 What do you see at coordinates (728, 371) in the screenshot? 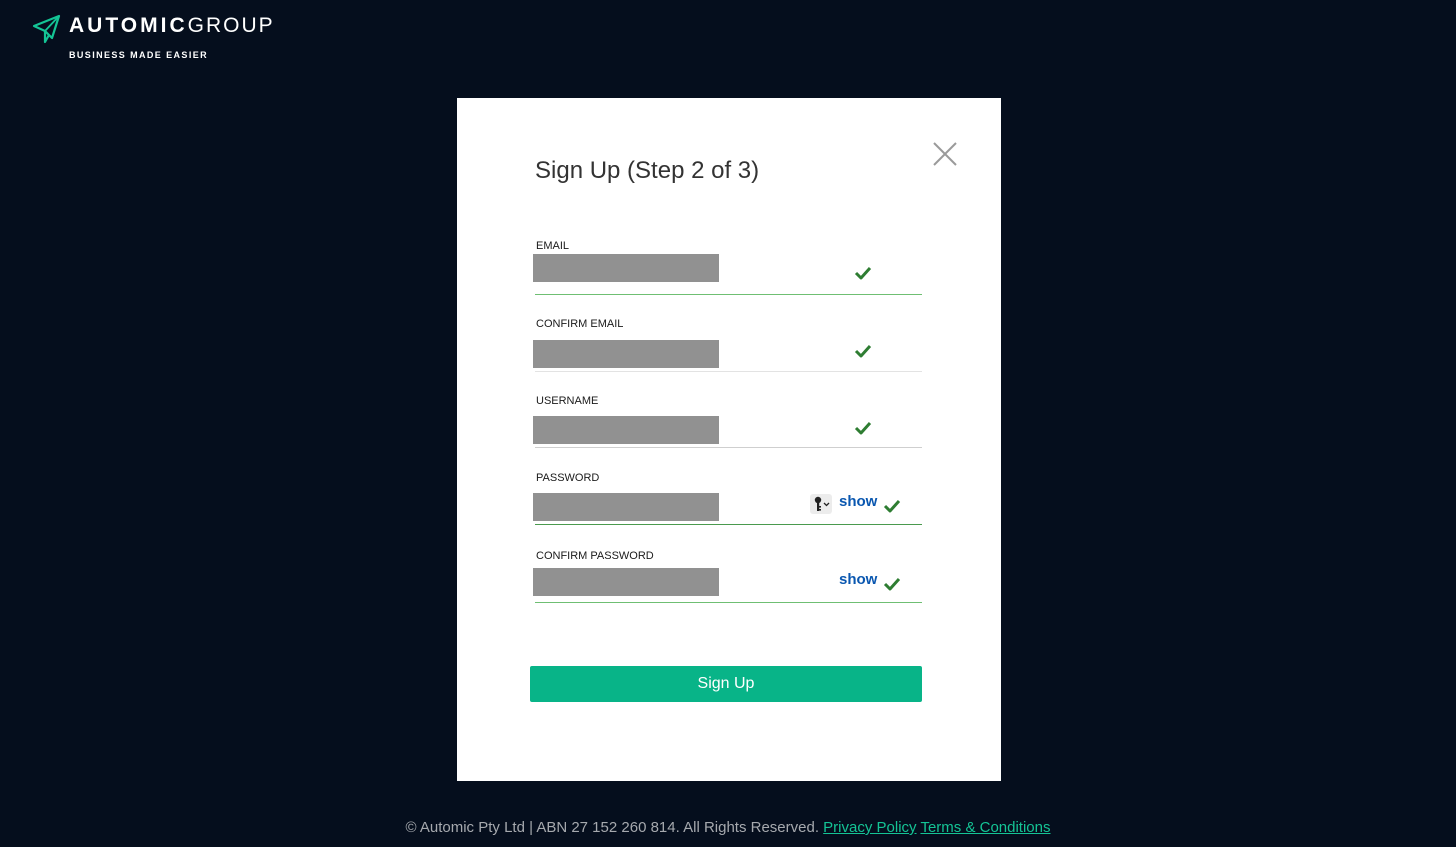
I see `confirm-email-underline` at bounding box center [728, 371].